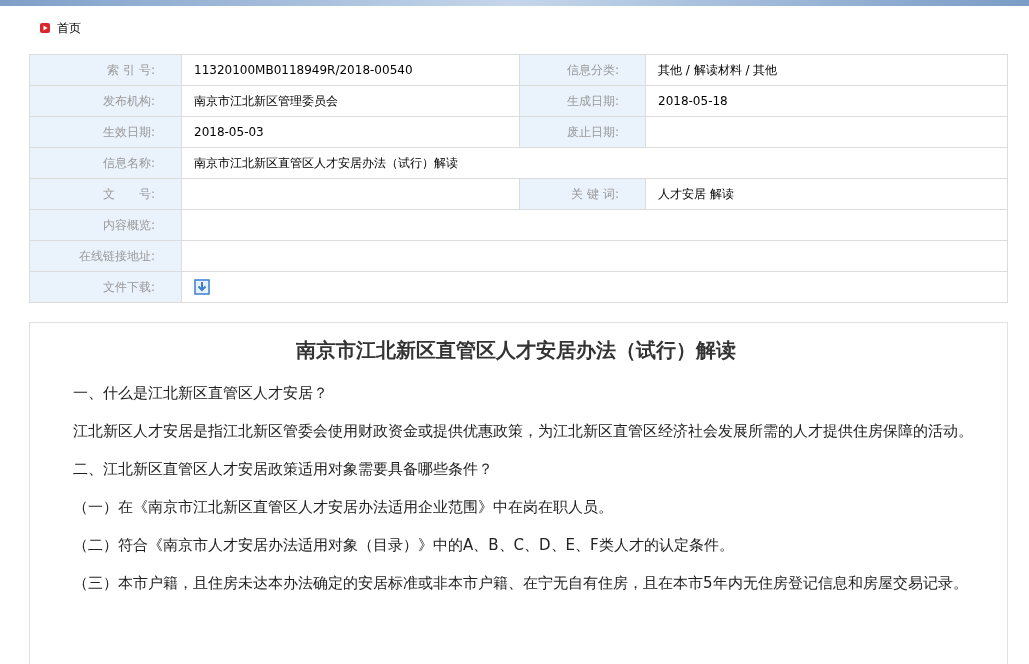 This screenshot has width=1029, height=664. Describe the element at coordinates (696, 194) in the screenshot. I see `field-value: 人才安居 解读` at that location.